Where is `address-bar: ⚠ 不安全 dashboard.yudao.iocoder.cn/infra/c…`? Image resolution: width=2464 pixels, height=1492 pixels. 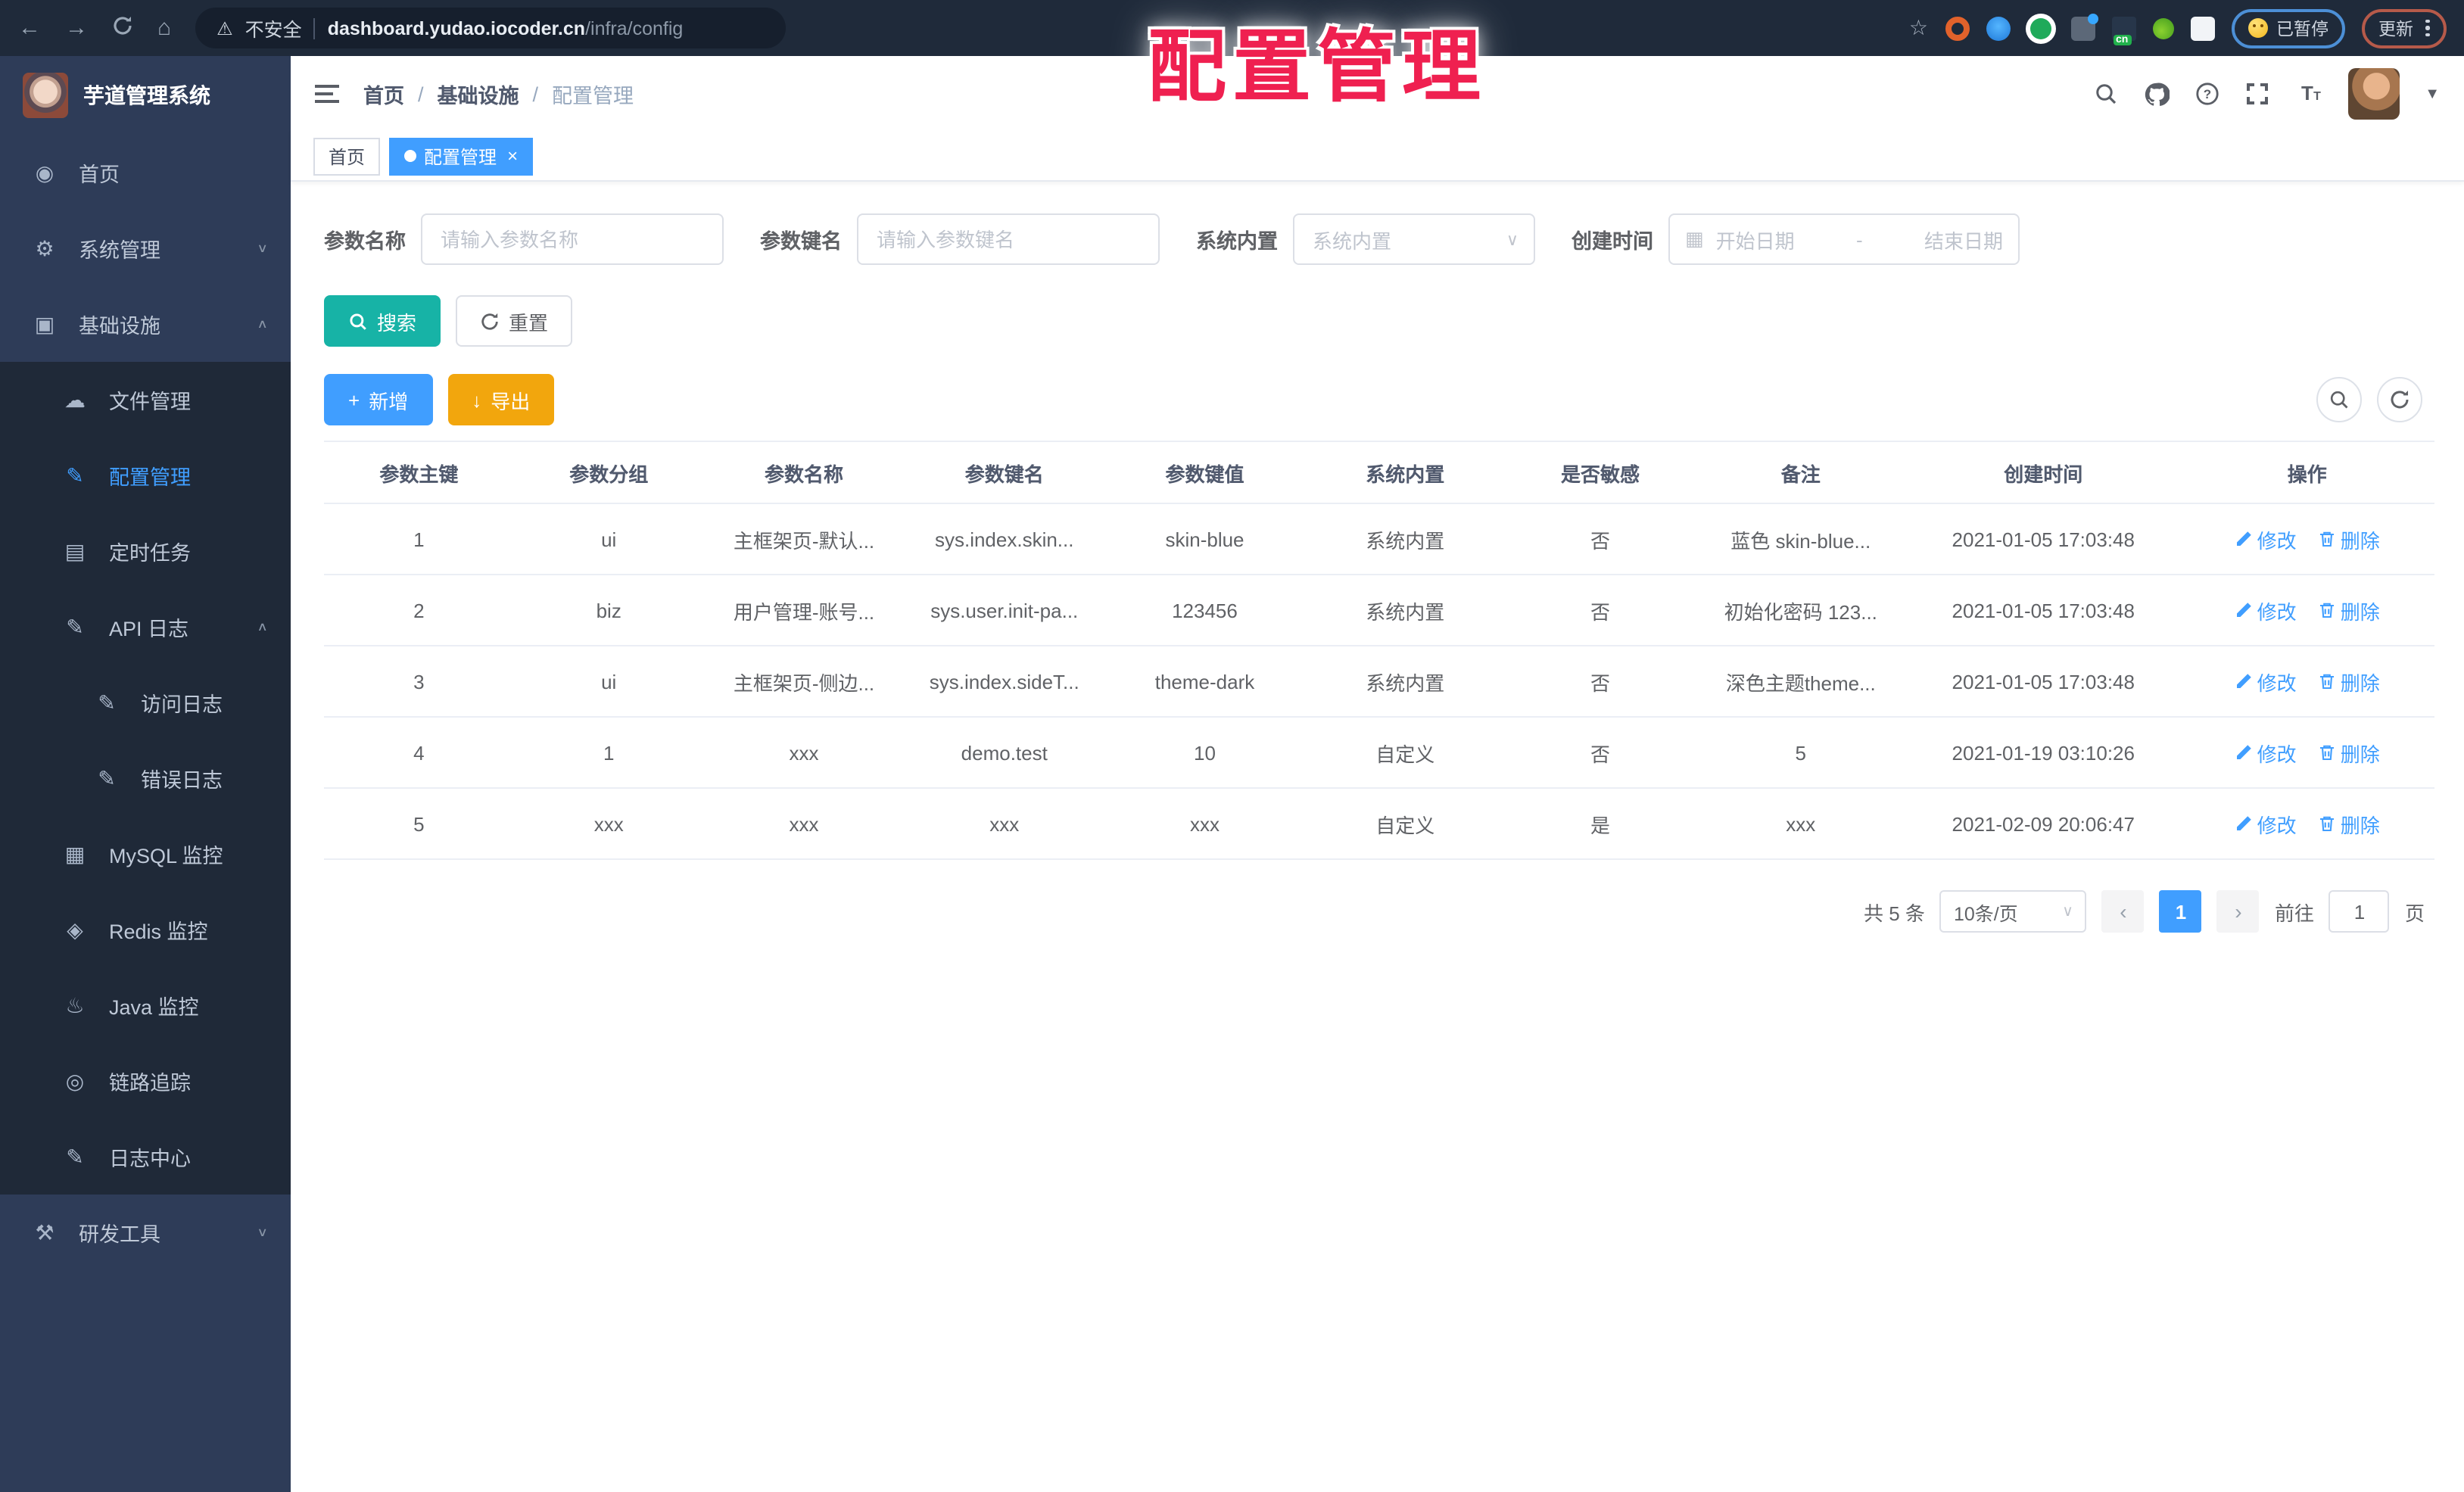 address-bar: ⚠ 不安全 dashboard.yudao.iocoder.cn/infra/c… is located at coordinates (491, 28).